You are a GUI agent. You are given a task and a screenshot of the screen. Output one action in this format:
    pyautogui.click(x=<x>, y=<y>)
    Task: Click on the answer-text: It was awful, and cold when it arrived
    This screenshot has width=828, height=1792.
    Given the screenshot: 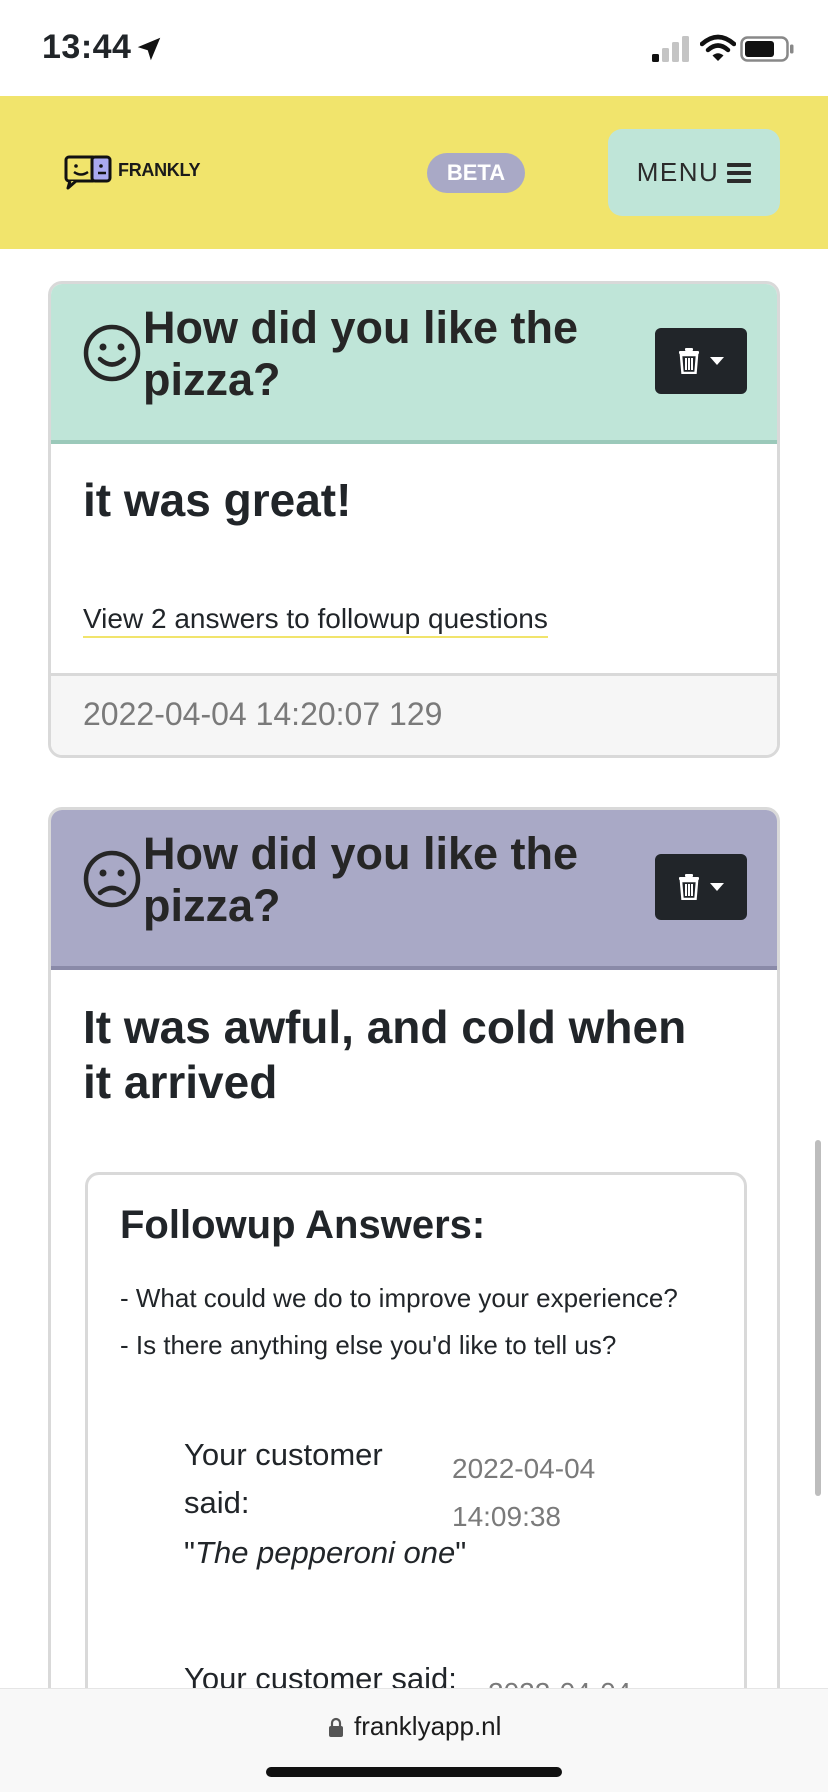 What is the action you would take?
    pyautogui.click(x=385, y=1054)
    